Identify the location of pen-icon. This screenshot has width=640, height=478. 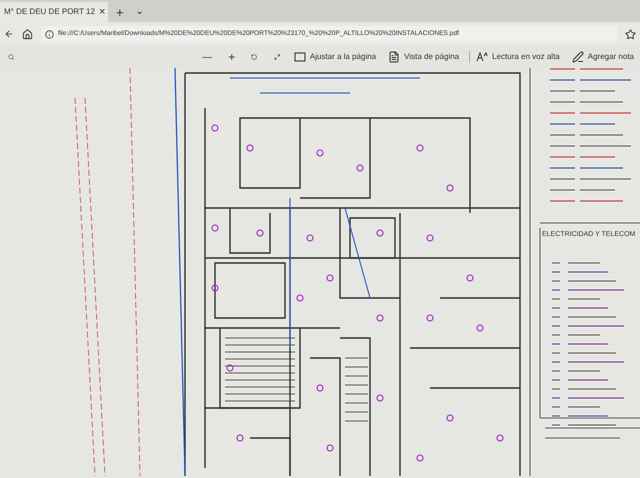
(578, 57).